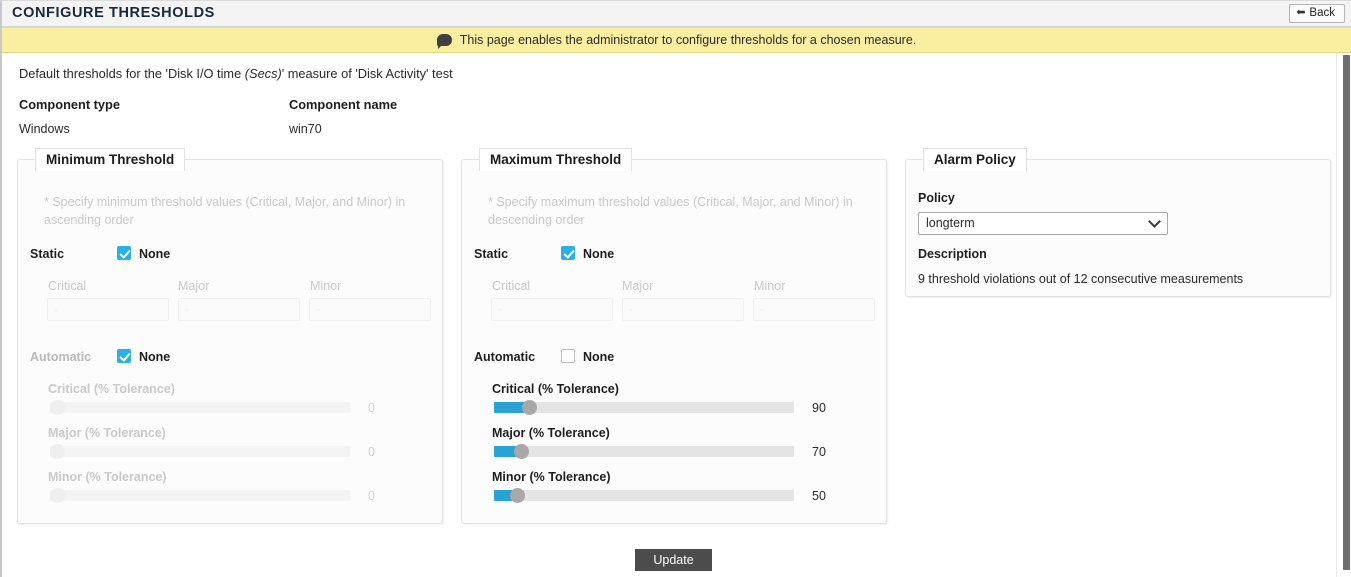  Describe the element at coordinates (124, 356) in the screenshot. I see `minimum-automatic-none-checkbox` at that location.